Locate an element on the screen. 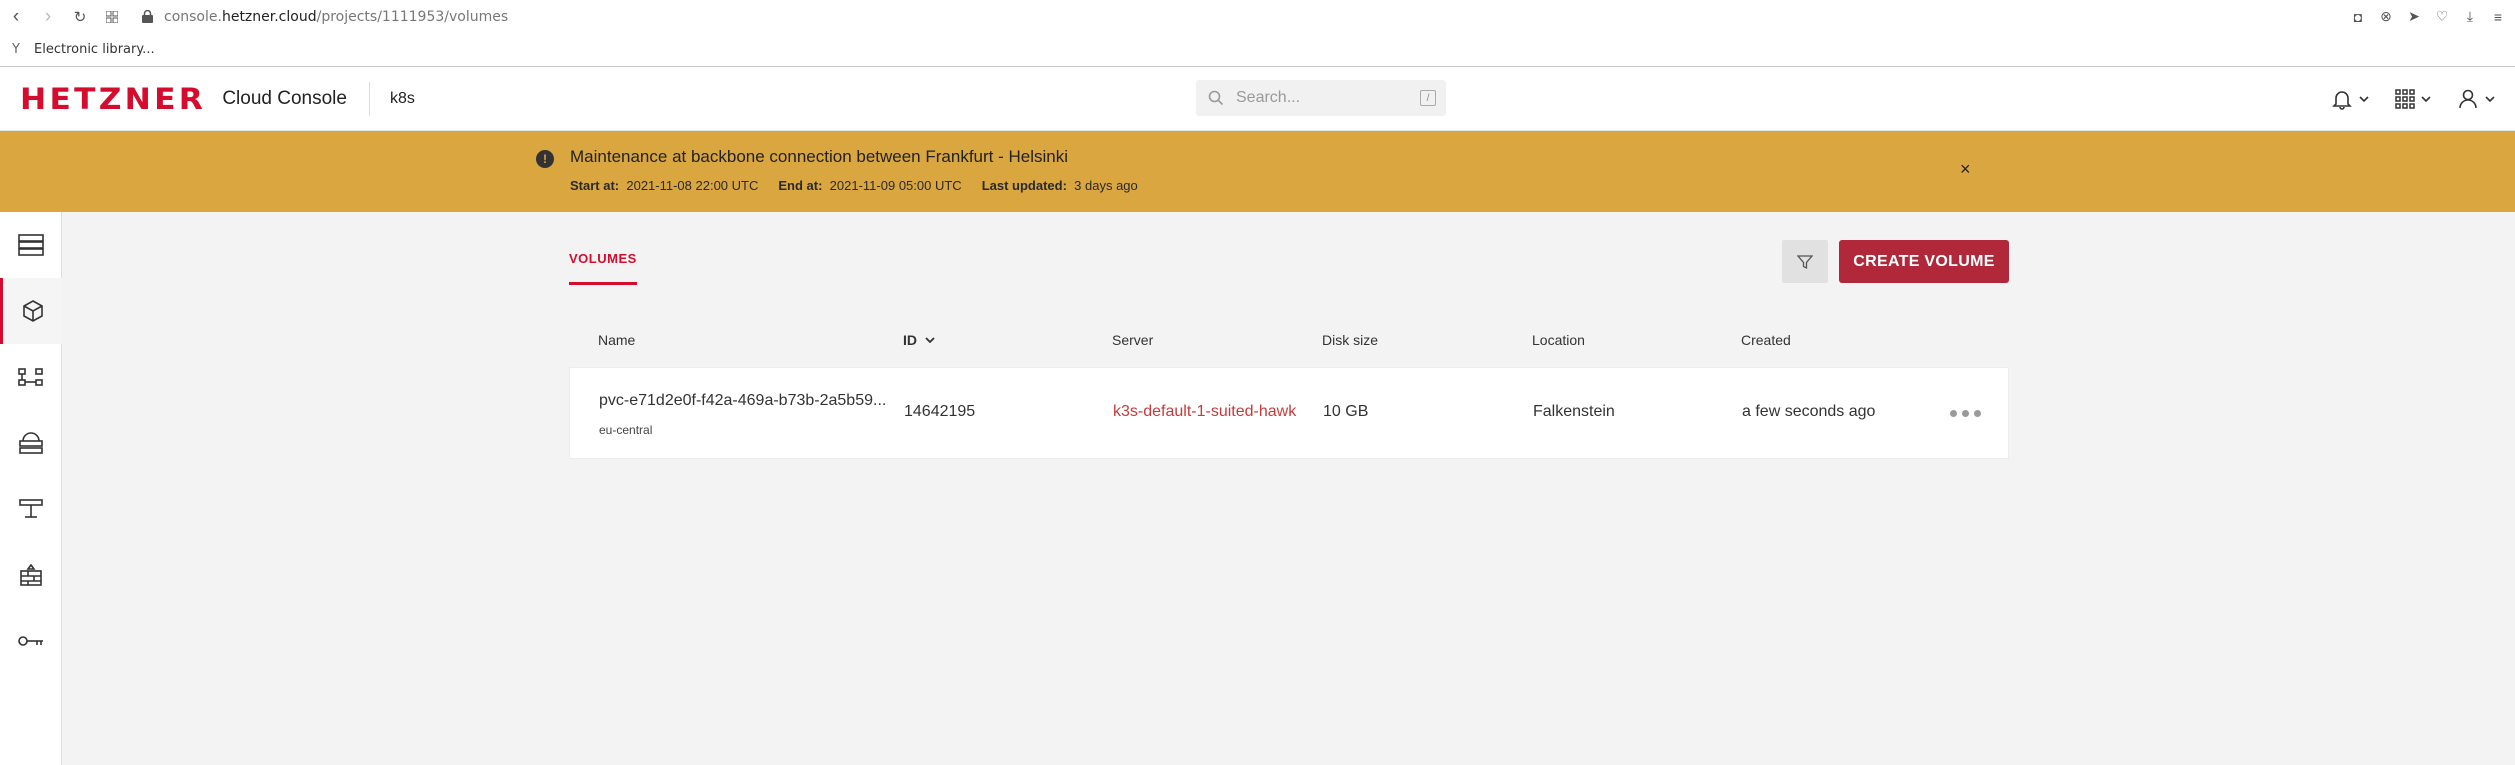 The width and height of the screenshot is (2515, 765). sidebar-item-load-balancers is located at coordinates (31, 443).